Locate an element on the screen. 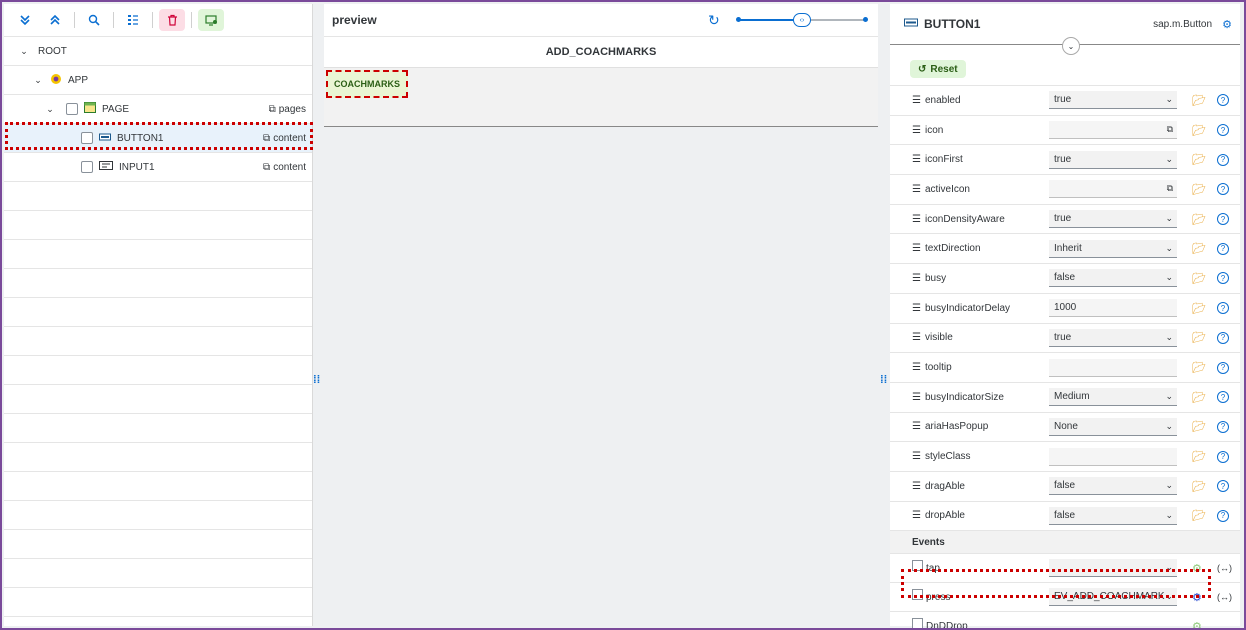 The height and width of the screenshot is (630, 1246). search-icon is located at coordinates (94, 20).